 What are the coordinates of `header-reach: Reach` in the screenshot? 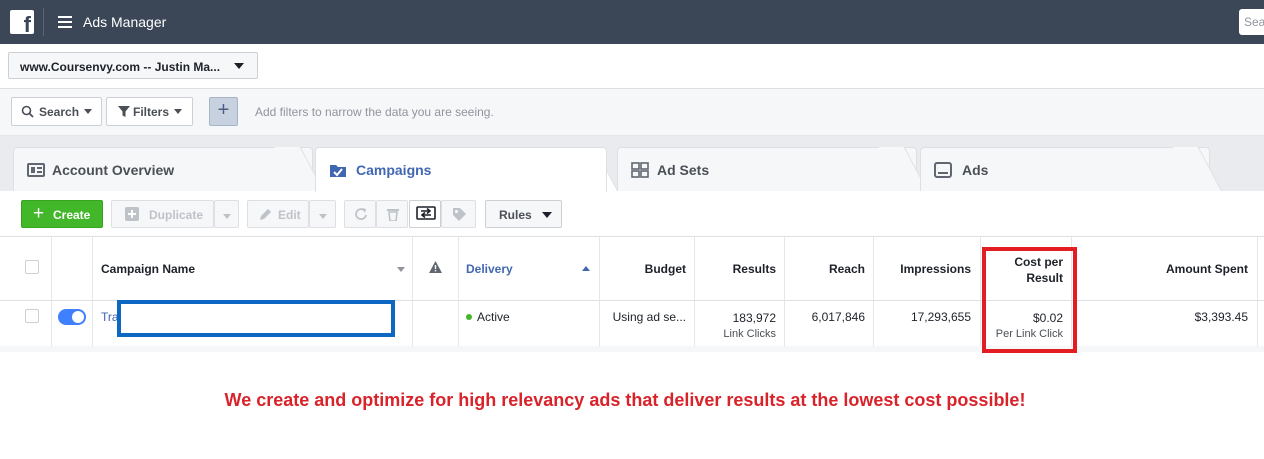 It's located at (825, 269).